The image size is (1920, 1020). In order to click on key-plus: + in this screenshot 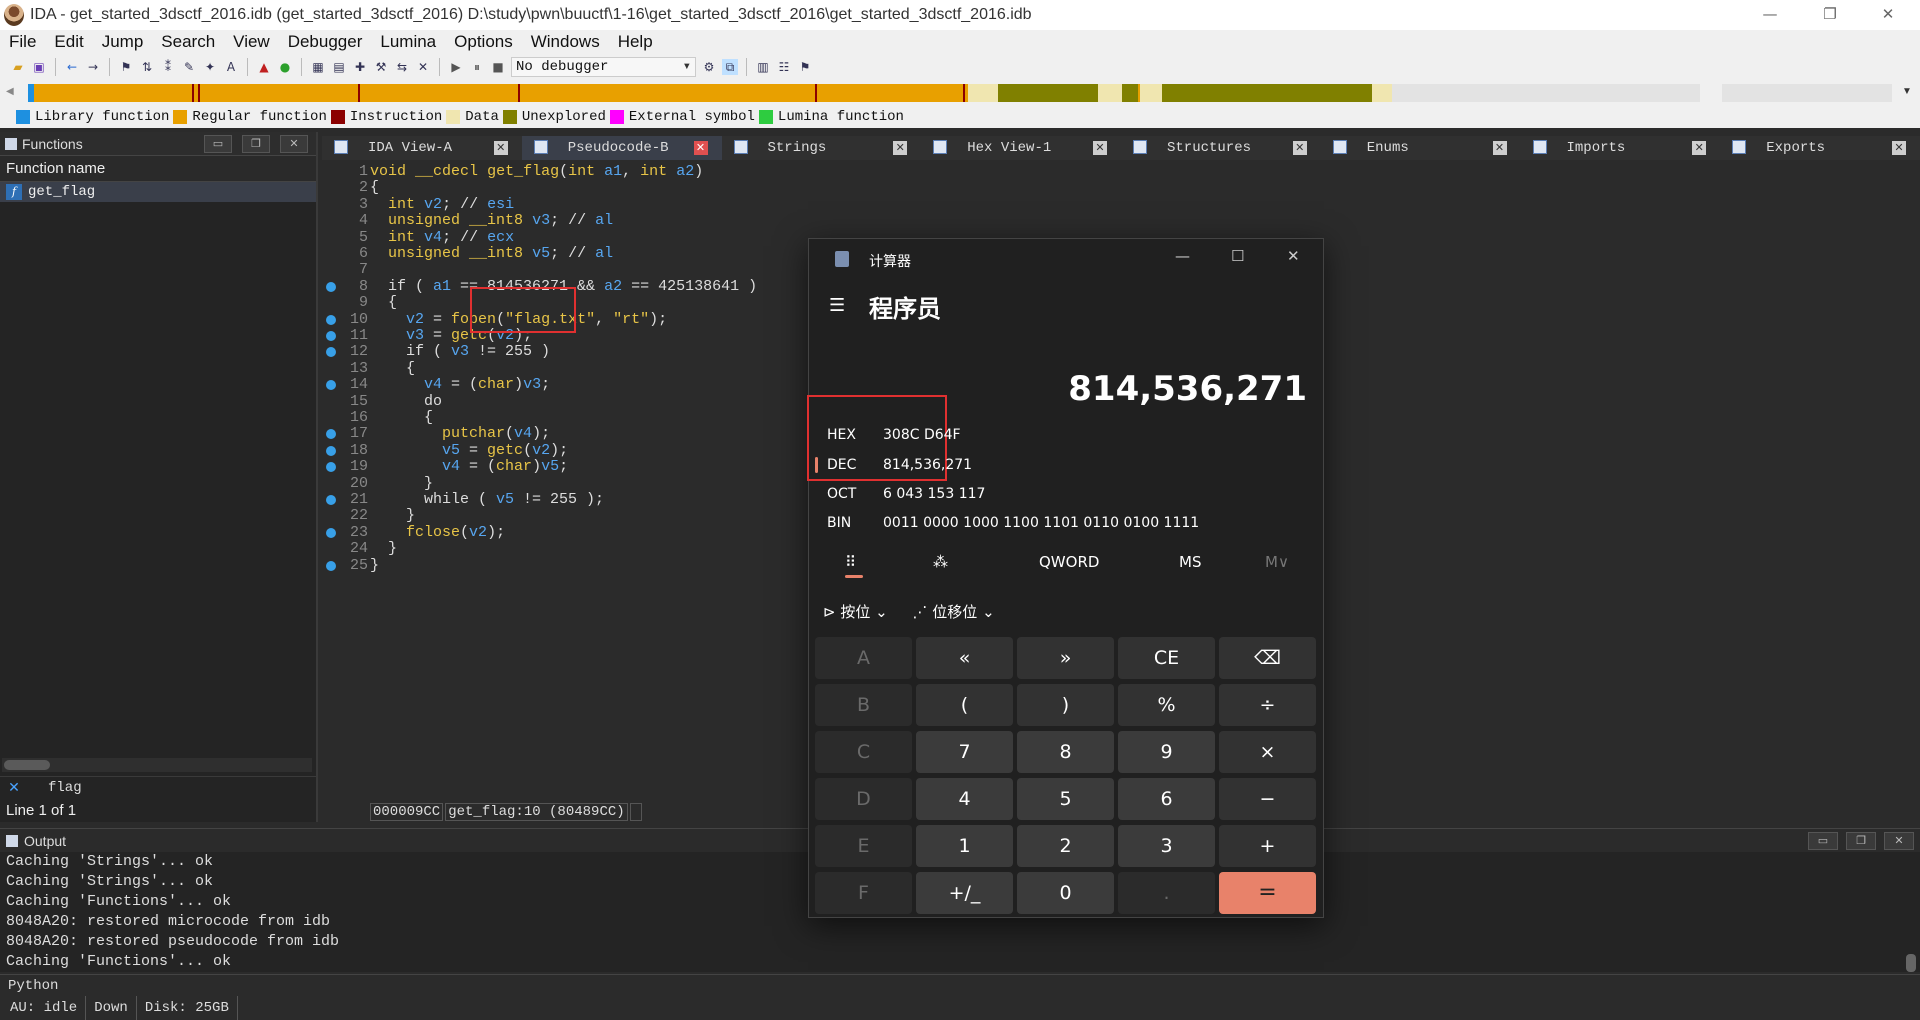, I will do `click(1267, 846)`.